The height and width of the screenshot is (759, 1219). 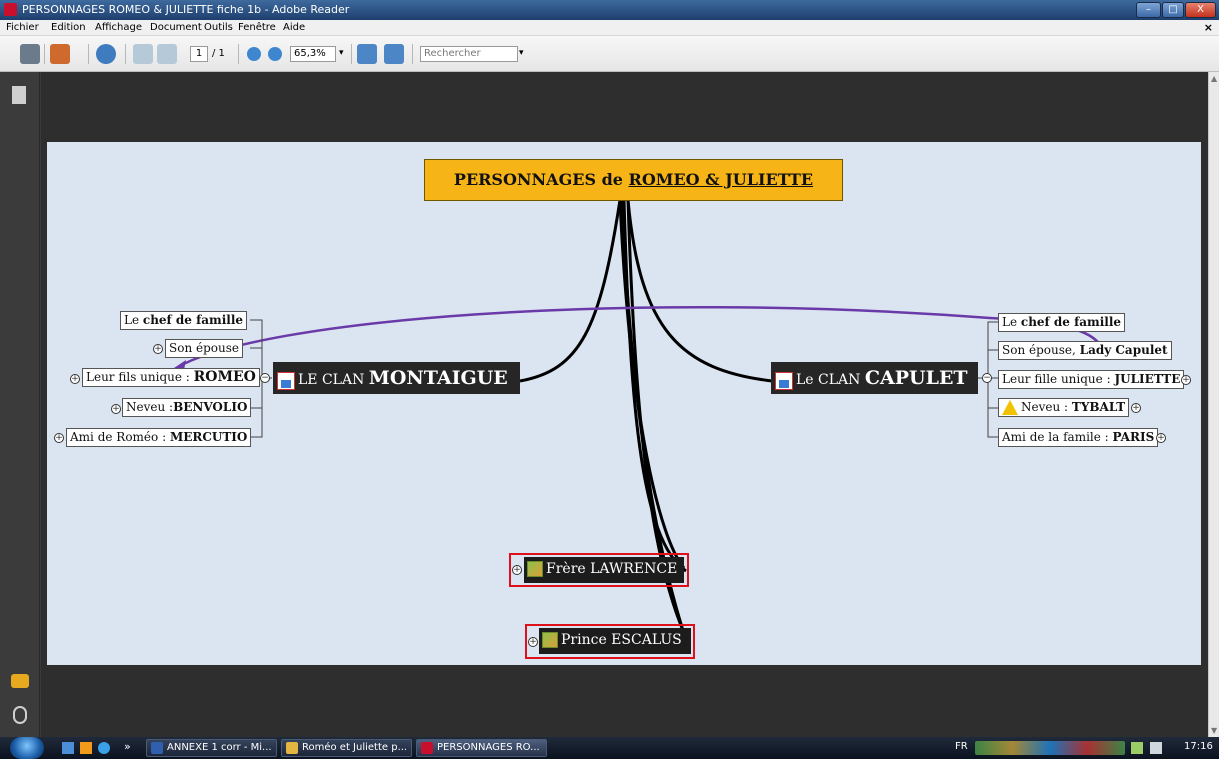 I want to click on link-capulet, so click(x=699, y=291).